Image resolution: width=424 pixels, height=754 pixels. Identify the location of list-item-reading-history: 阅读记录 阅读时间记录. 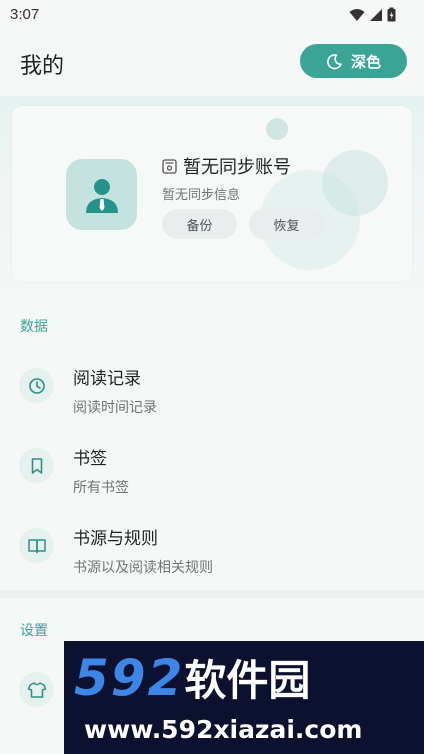
(212, 394).